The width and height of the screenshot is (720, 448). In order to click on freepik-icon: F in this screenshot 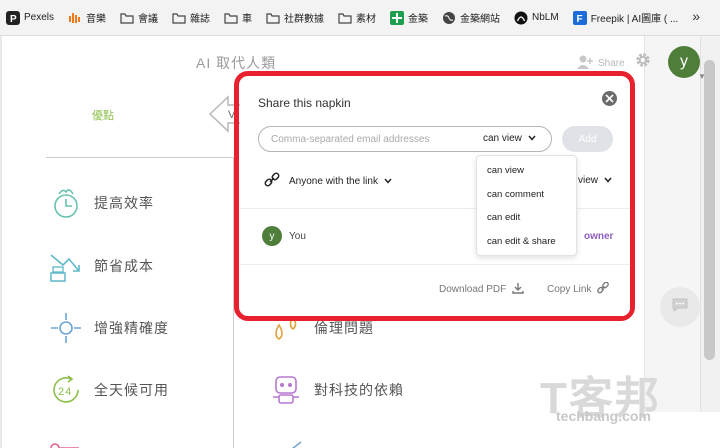, I will do `click(579, 17)`.